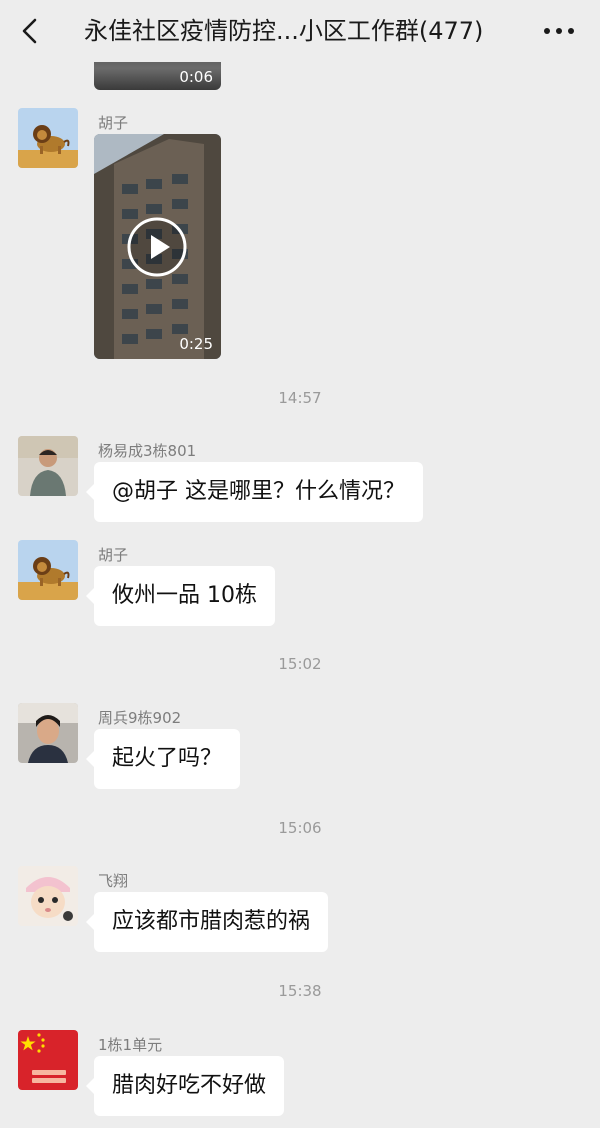 Image resolution: width=600 pixels, height=1128 pixels. I want to click on video-message-previous: 0:06, so click(157, 76).